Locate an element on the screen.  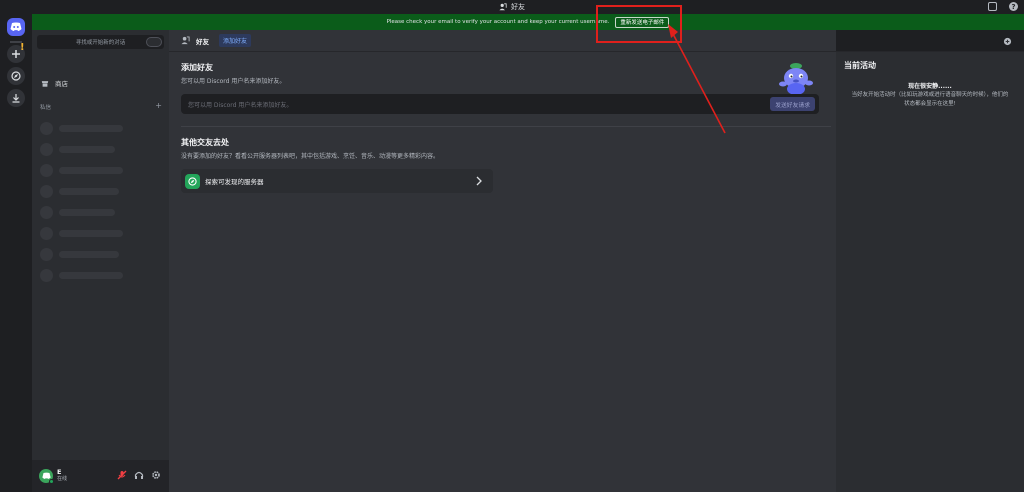
explore-discoverable-servers-button: 探索可发现的服务器 is located at coordinates (337, 181).